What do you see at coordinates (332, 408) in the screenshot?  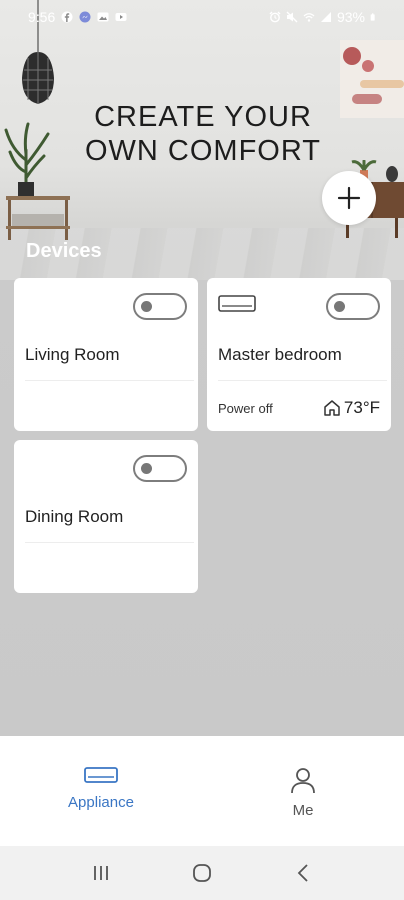 I see `home-icon` at bounding box center [332, 408].